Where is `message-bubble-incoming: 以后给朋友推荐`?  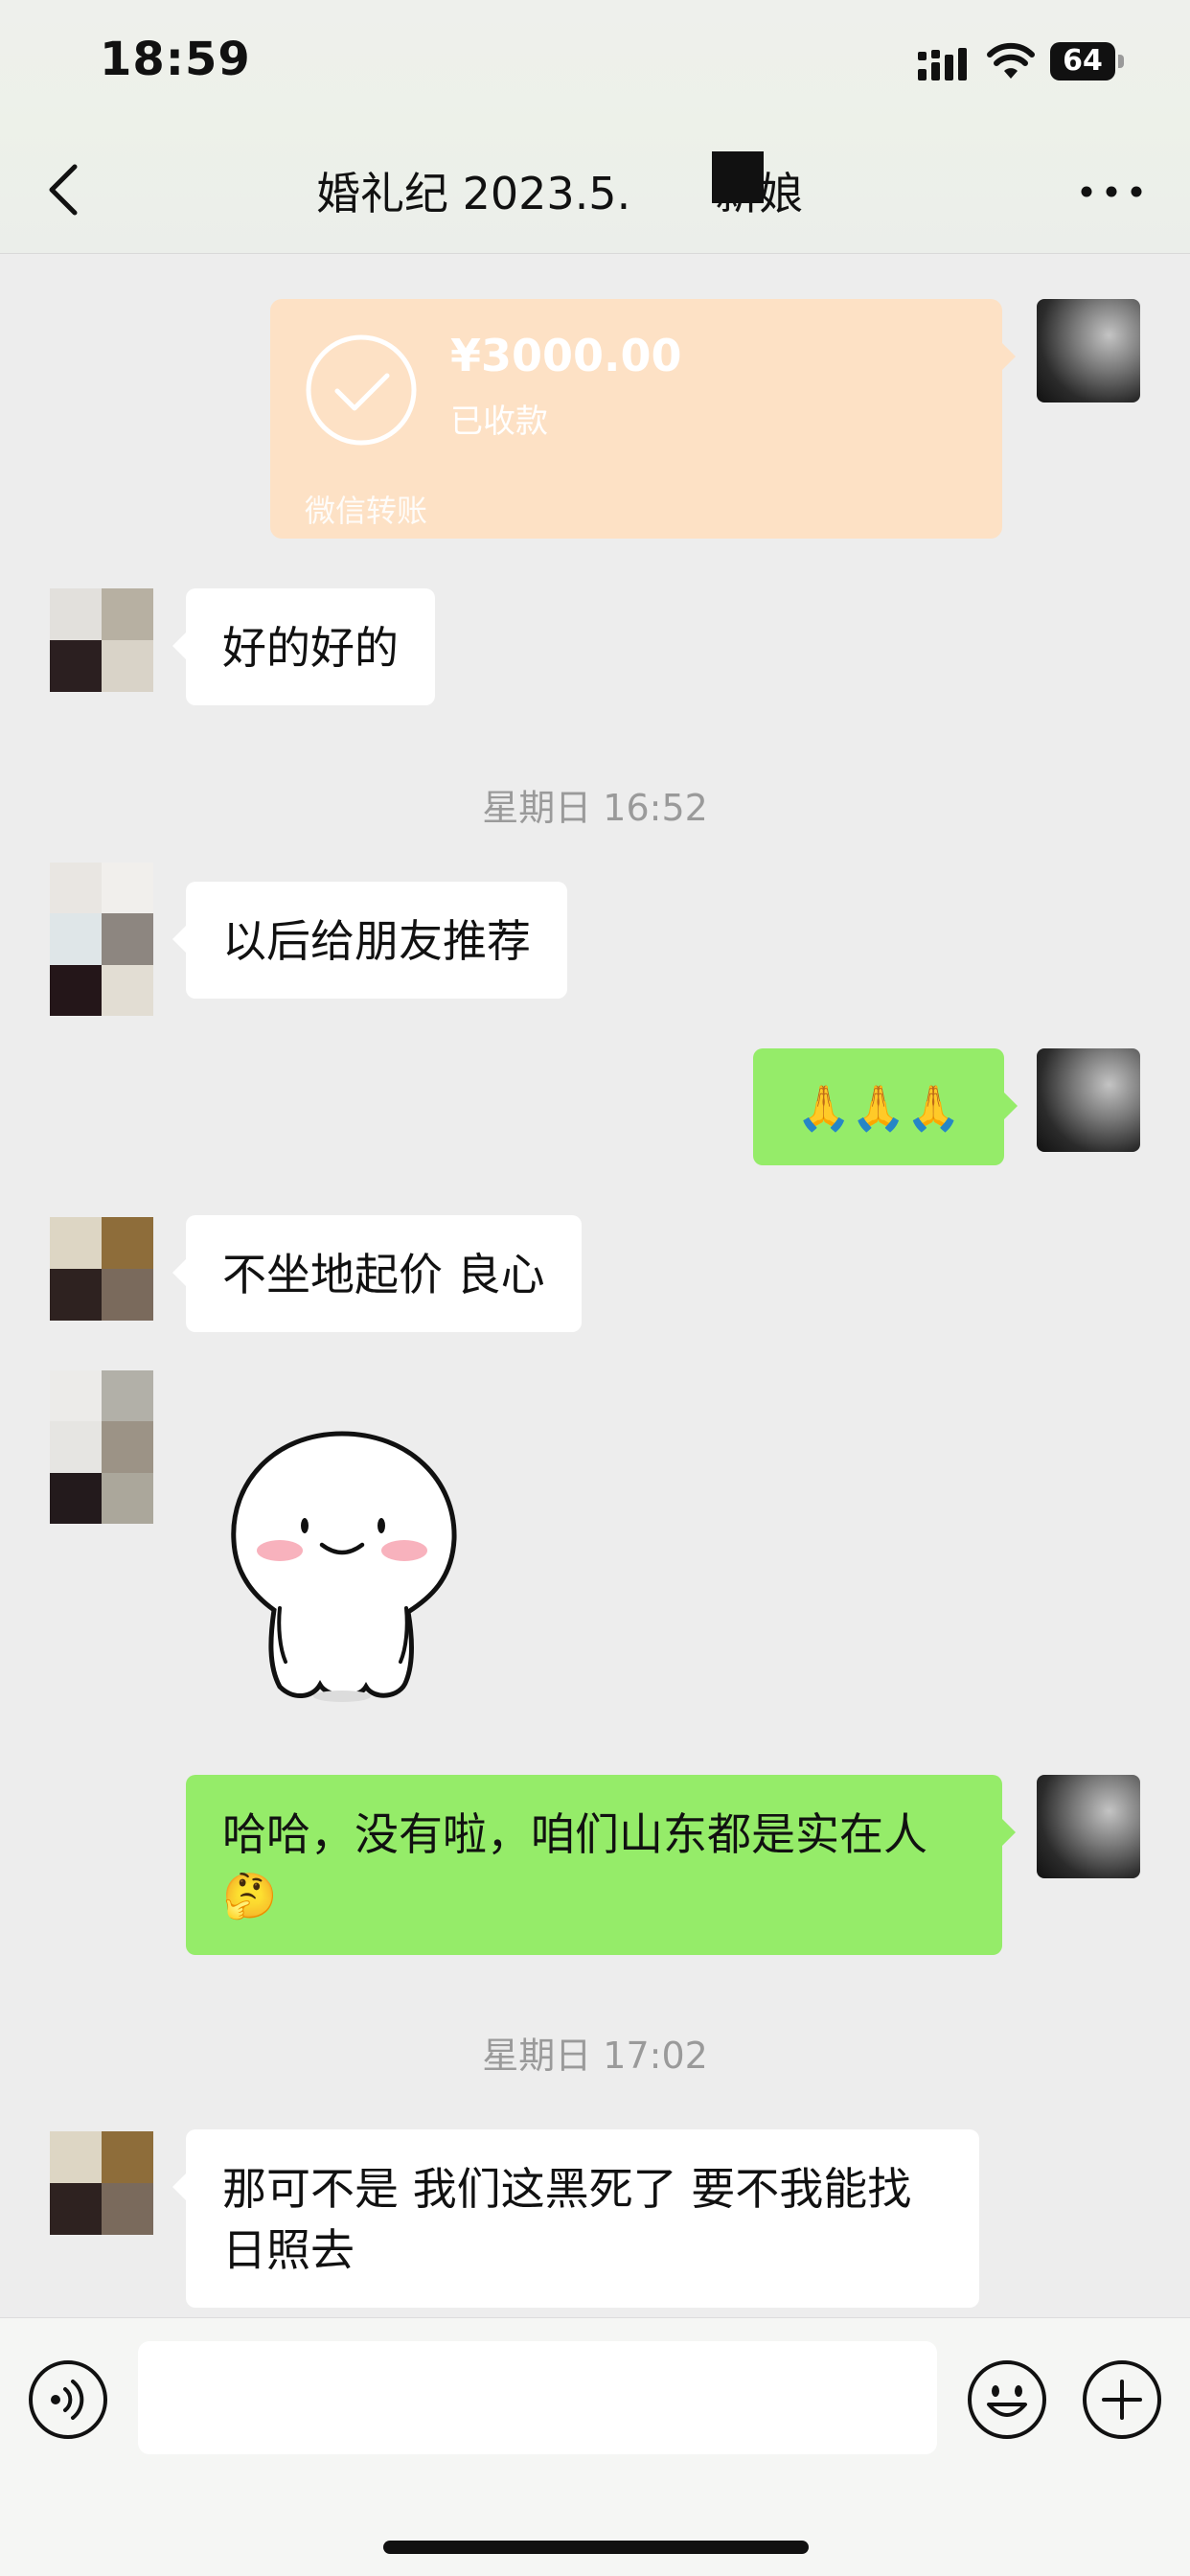
message-bubble-incoming: 以后给朋友推荐 is located at coordinates (370, 940).